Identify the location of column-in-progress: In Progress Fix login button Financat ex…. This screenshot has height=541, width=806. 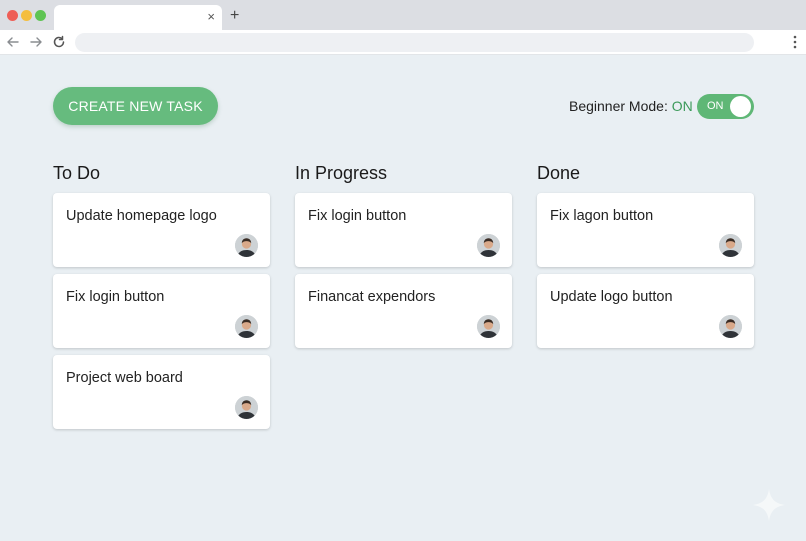
(403, 259).